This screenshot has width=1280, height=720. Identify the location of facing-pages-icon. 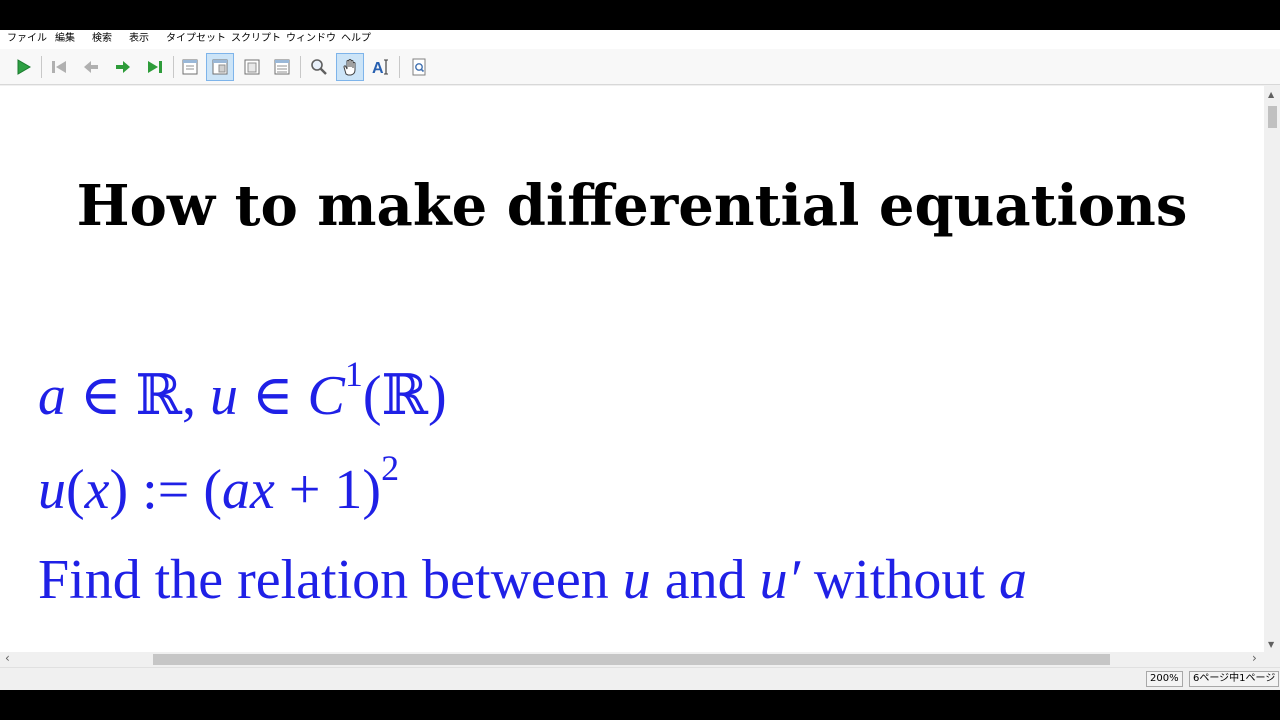
(252, 67).